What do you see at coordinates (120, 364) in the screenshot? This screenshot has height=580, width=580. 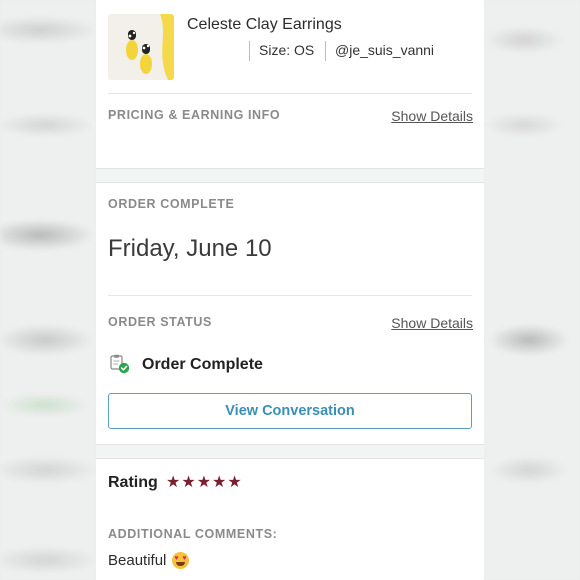 I see `check-clipboard-icon` at bounding box center [120, 364].